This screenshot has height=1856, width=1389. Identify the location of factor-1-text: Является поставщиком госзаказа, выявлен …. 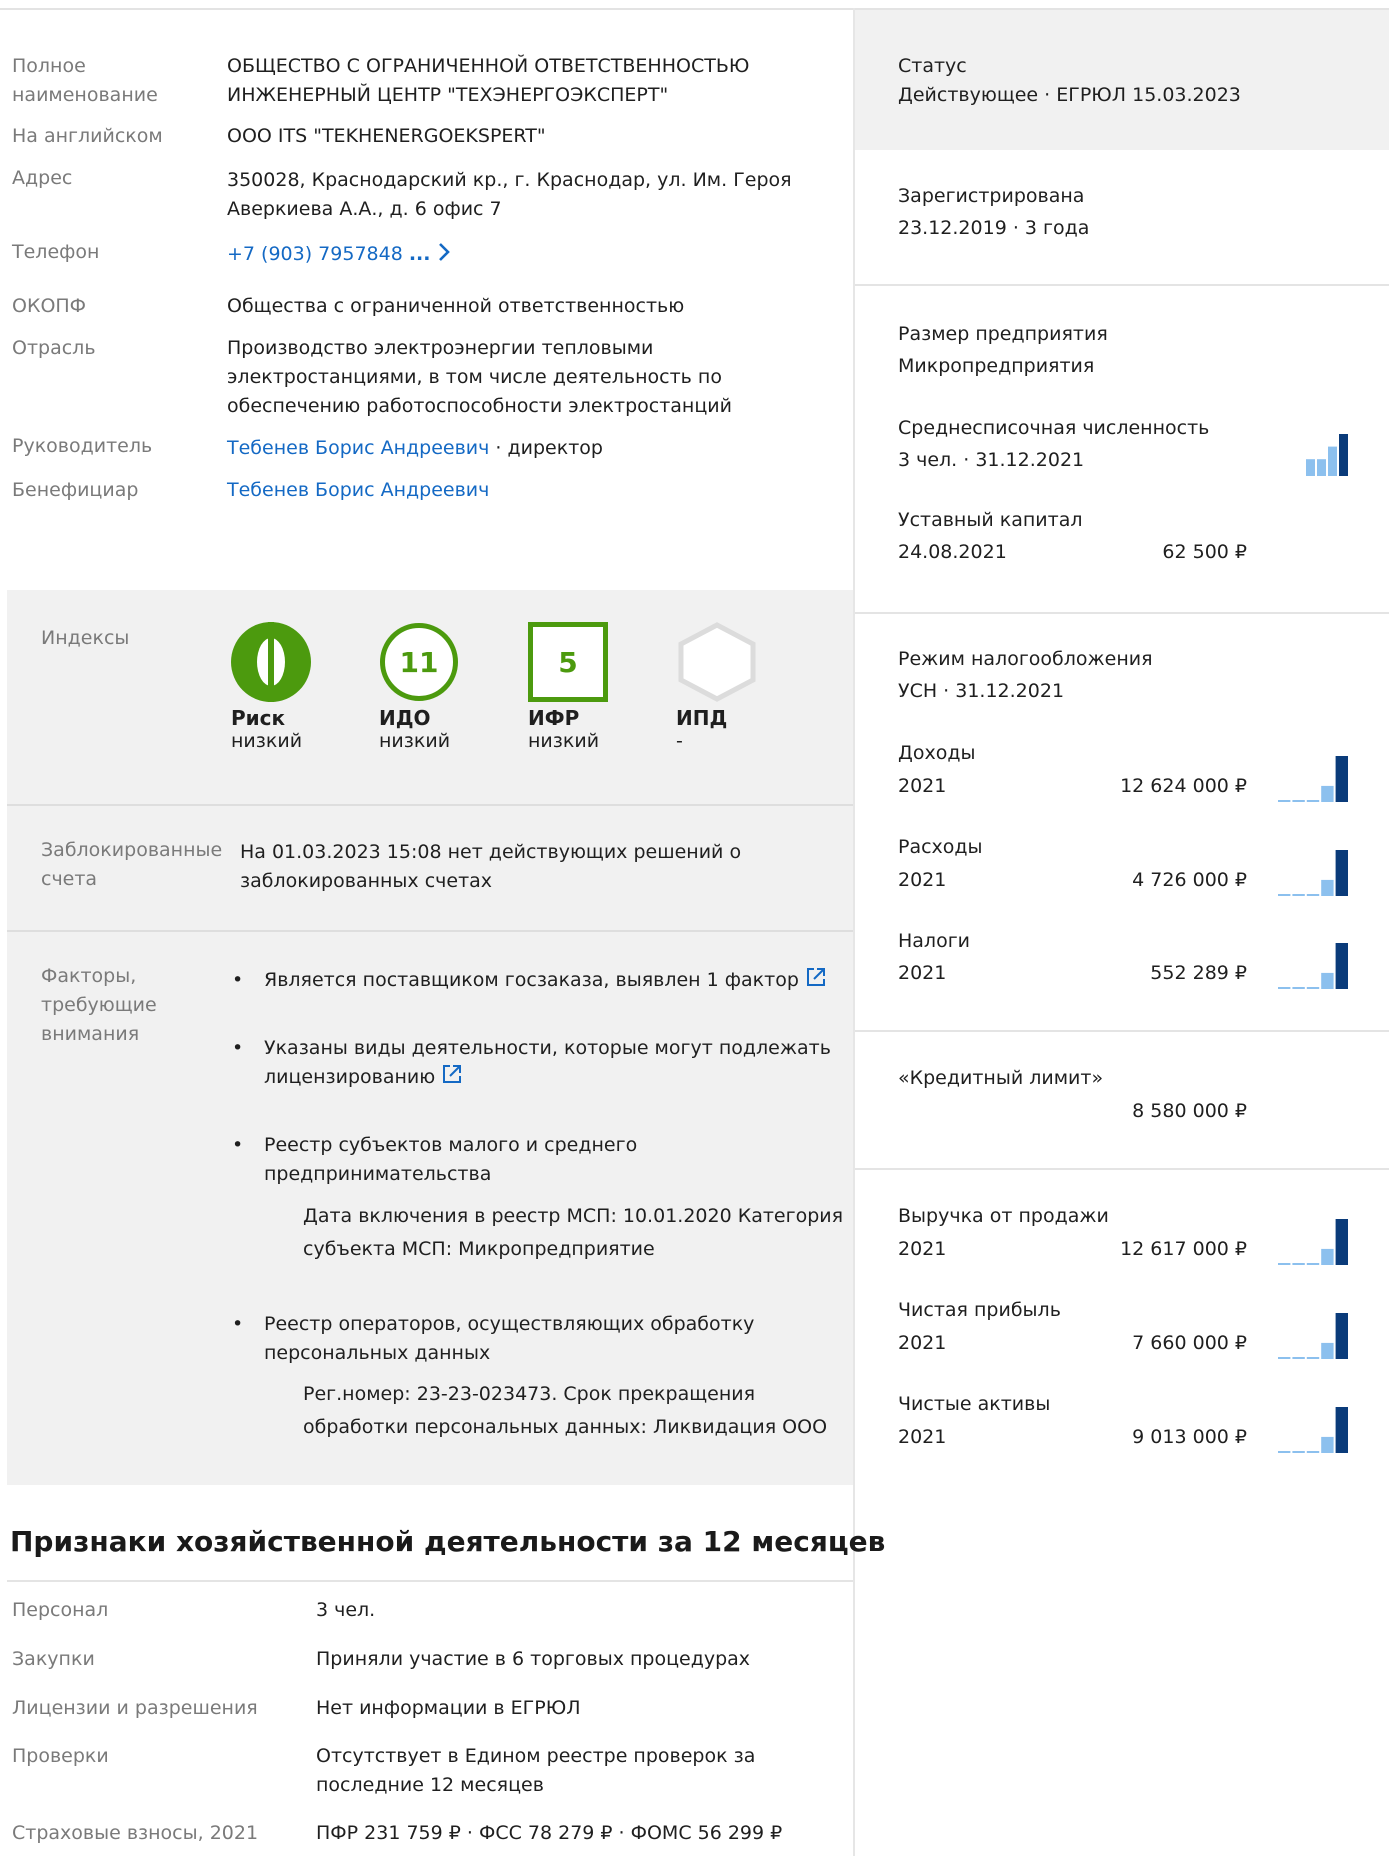
(531, 980).